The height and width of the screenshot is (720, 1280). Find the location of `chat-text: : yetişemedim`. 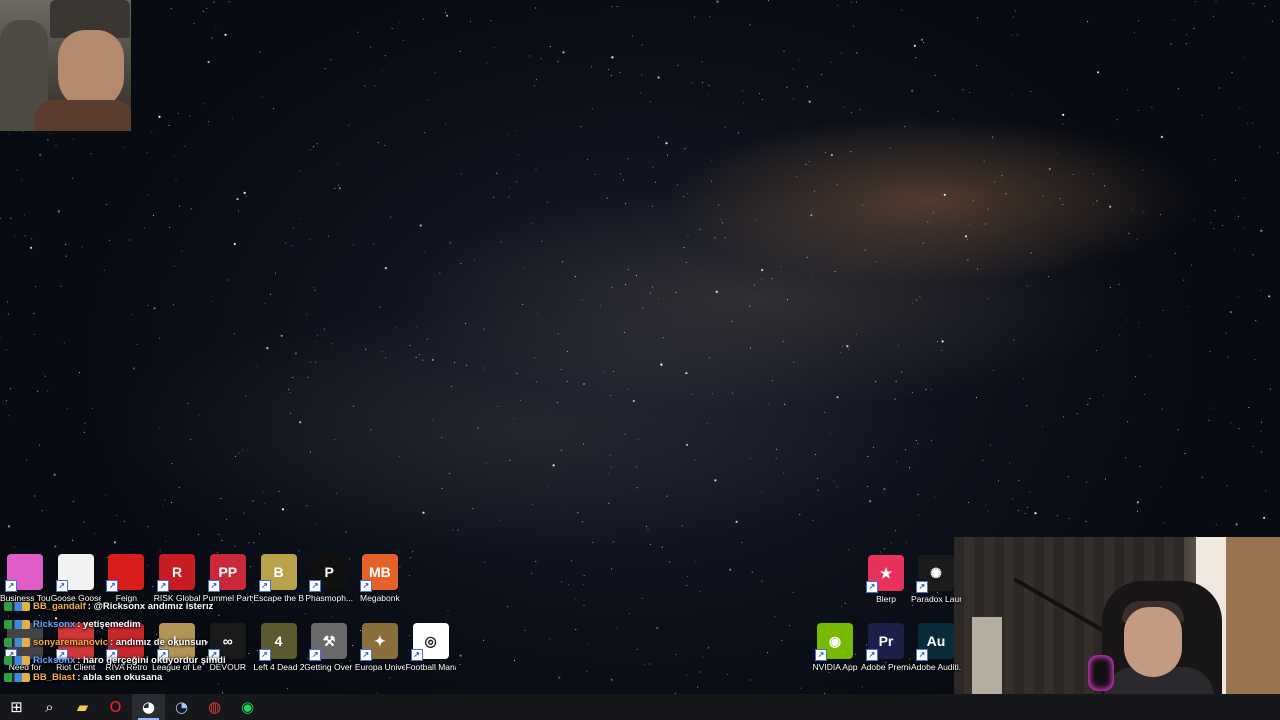

chat-text: : yetişemedim is located at coordinates (109, 624).